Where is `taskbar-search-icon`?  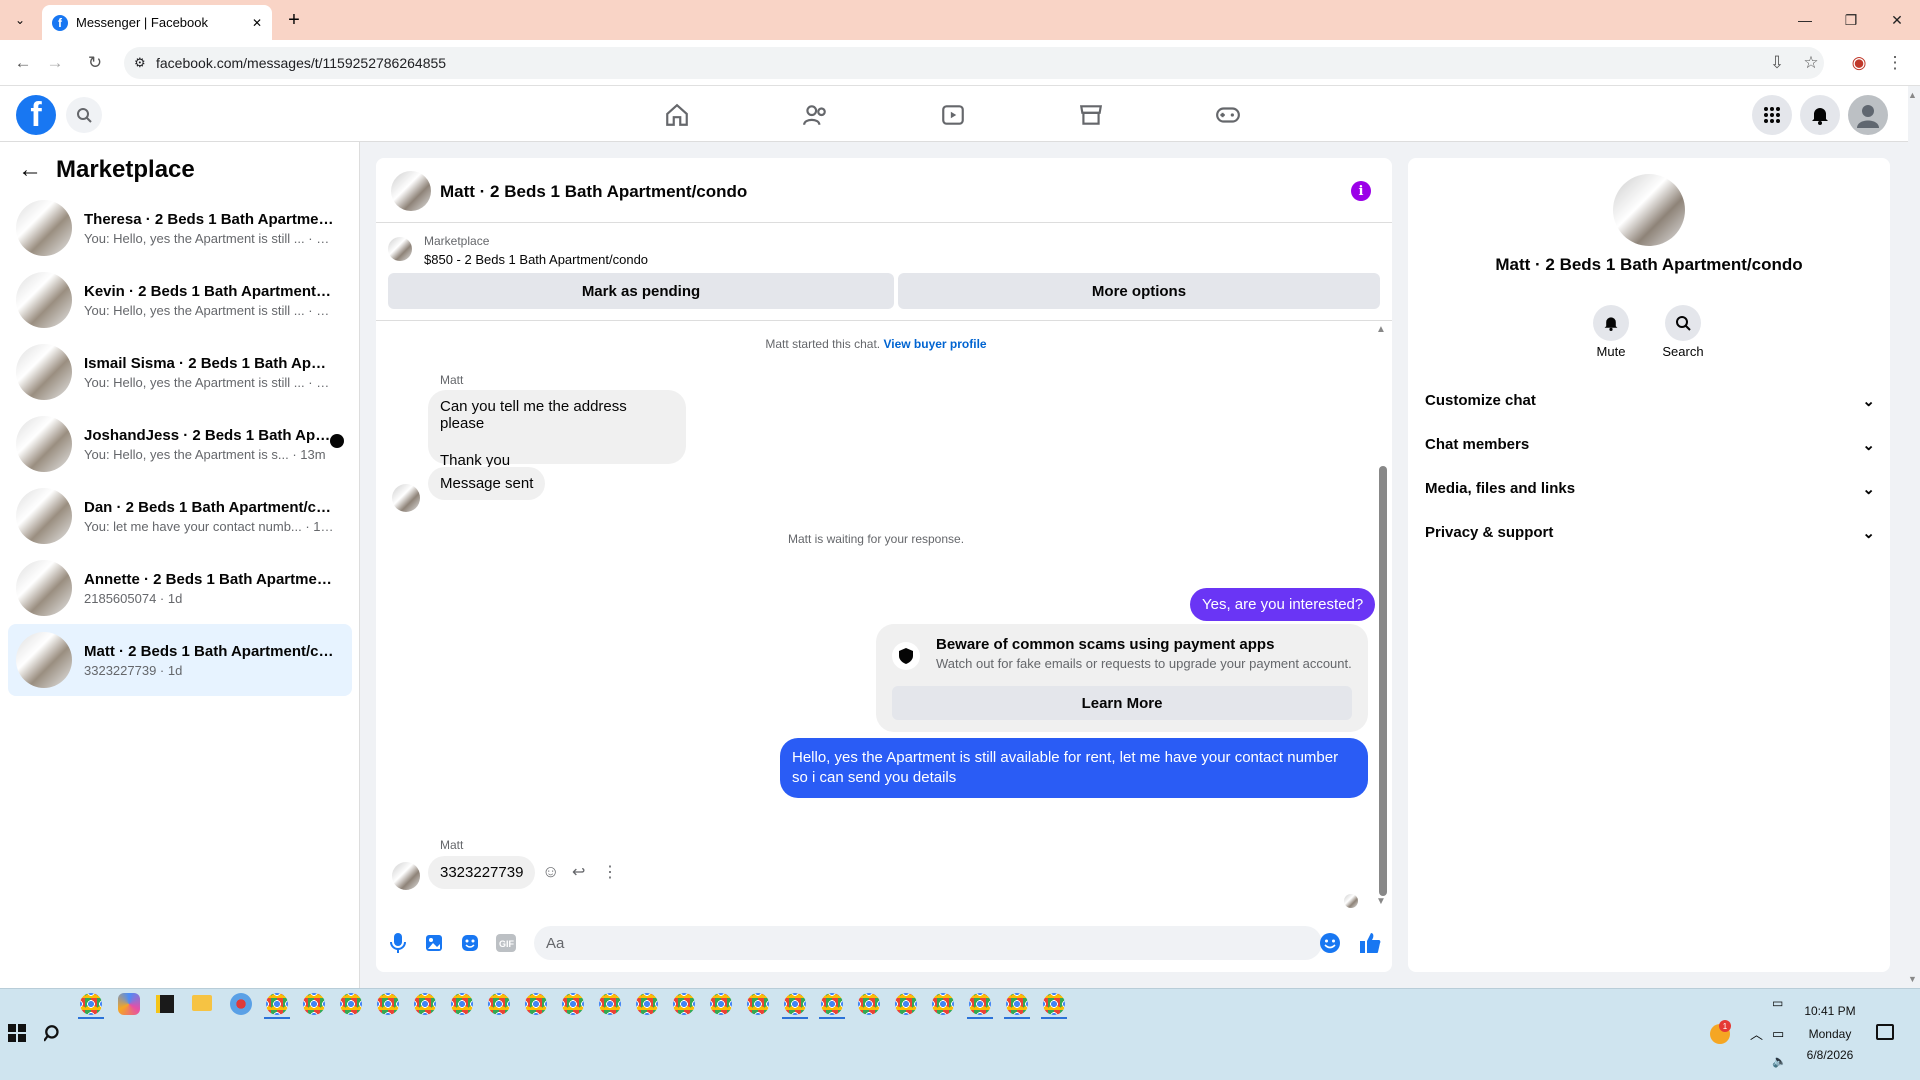
taskbar-search-icon is located at coordinates (52, 1035).